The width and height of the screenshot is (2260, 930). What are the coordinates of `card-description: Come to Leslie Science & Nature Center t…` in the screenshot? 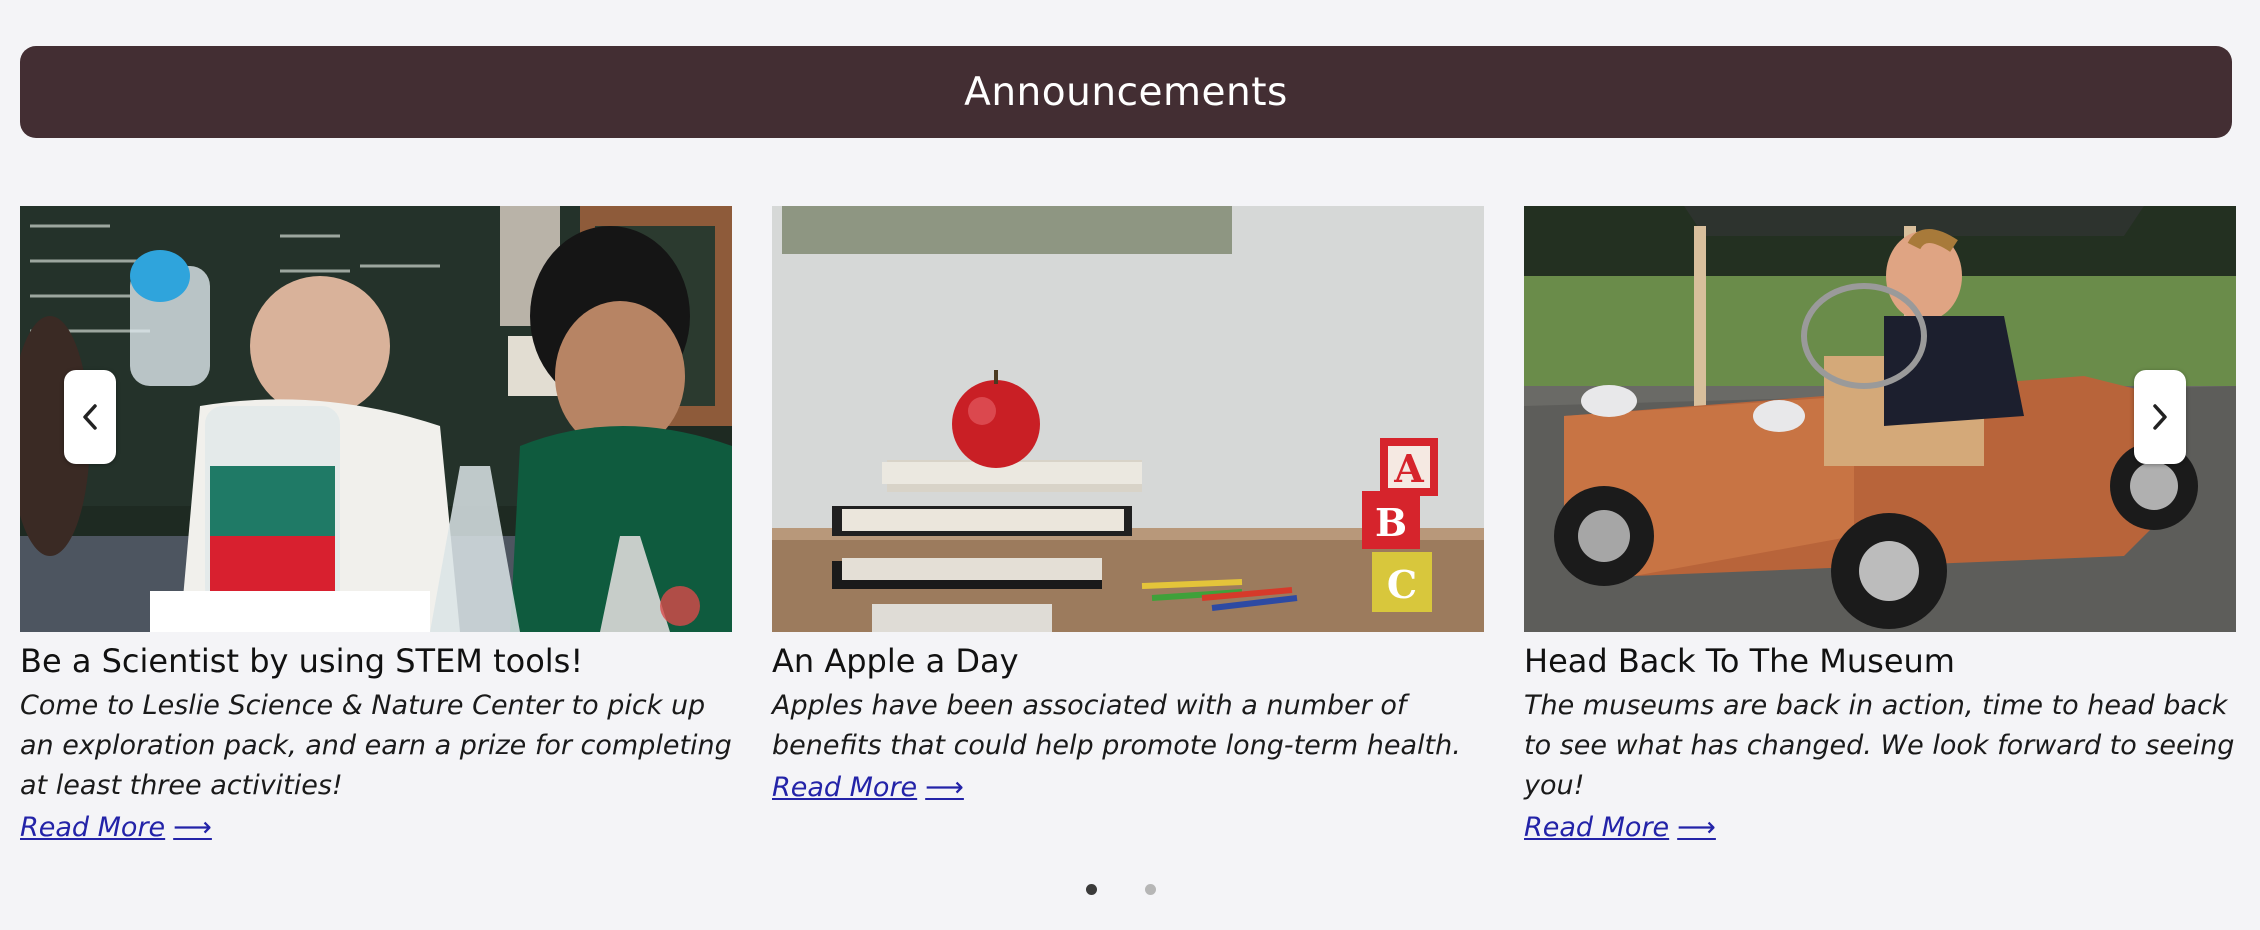 It's located at (376, 745).